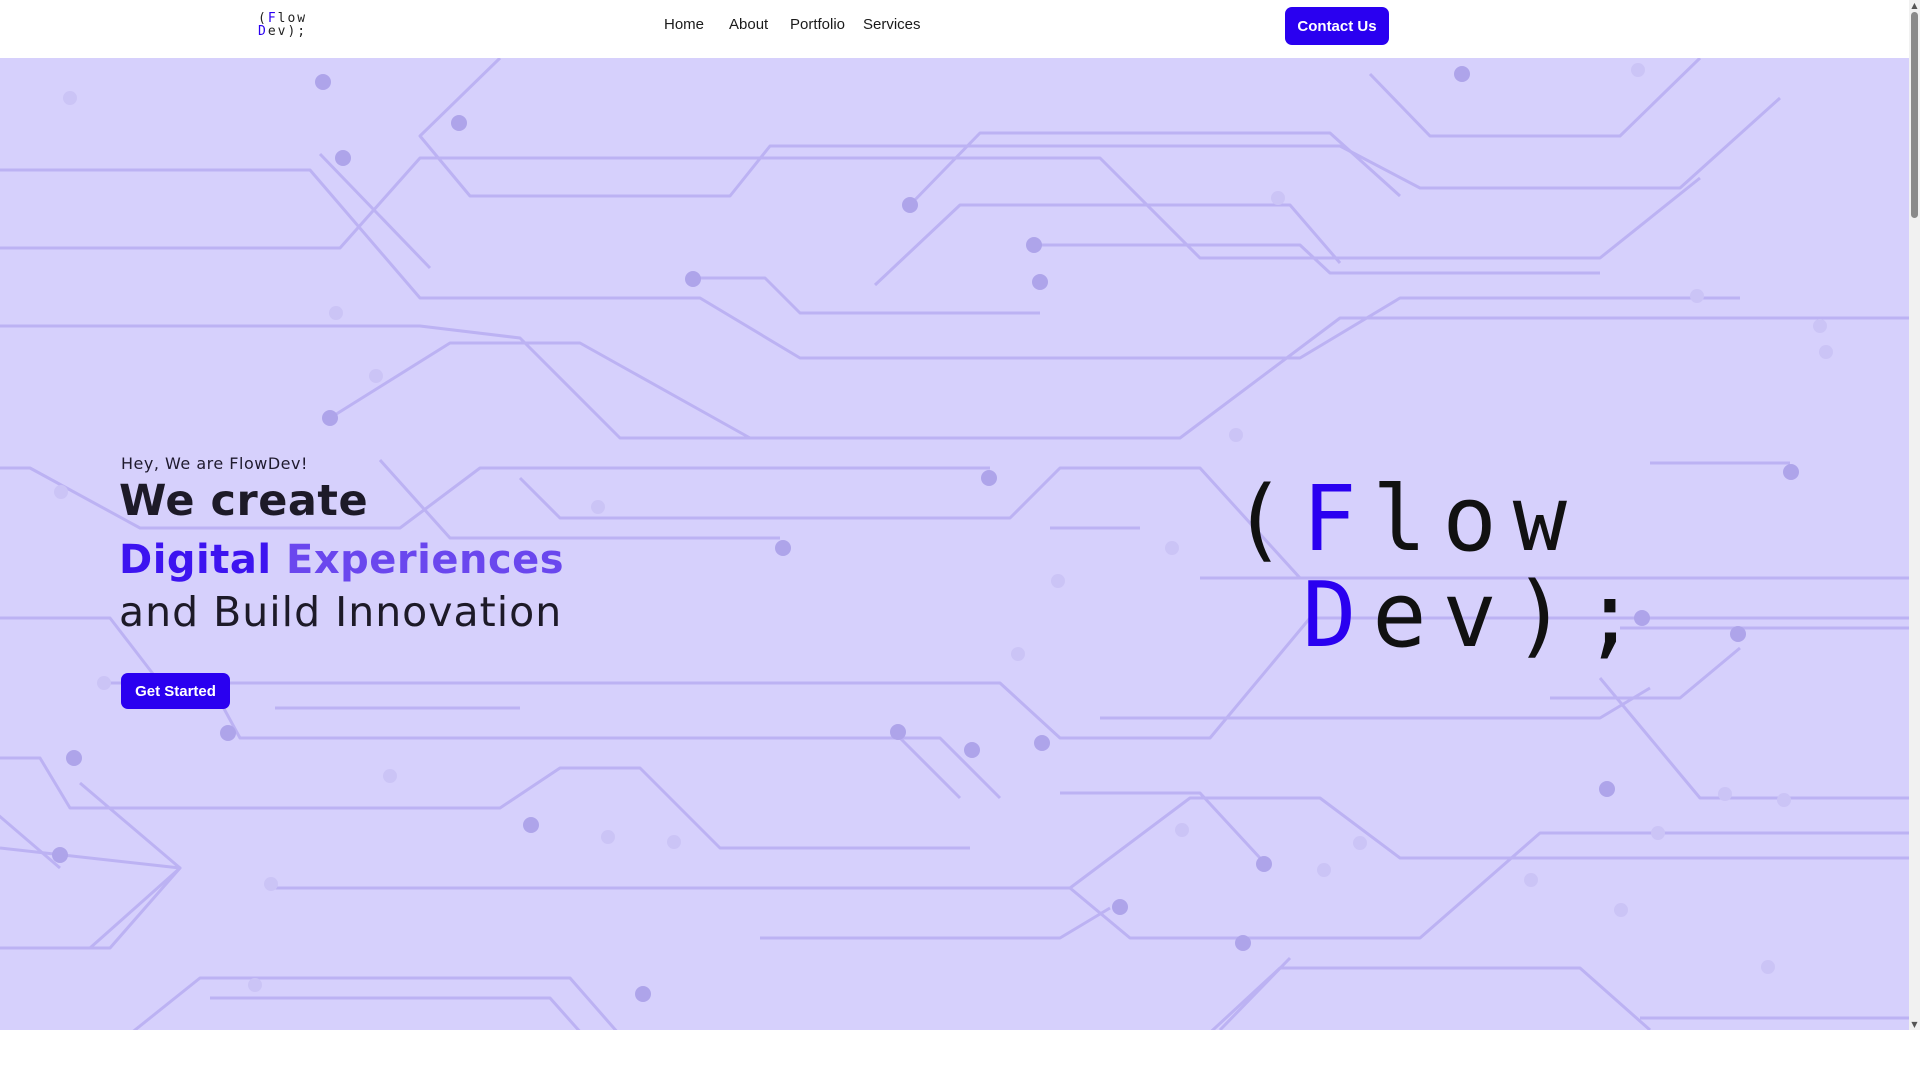 This screenshot has height=1080, width=1920. I want to click on logo-text: low, so click(1477, 519).